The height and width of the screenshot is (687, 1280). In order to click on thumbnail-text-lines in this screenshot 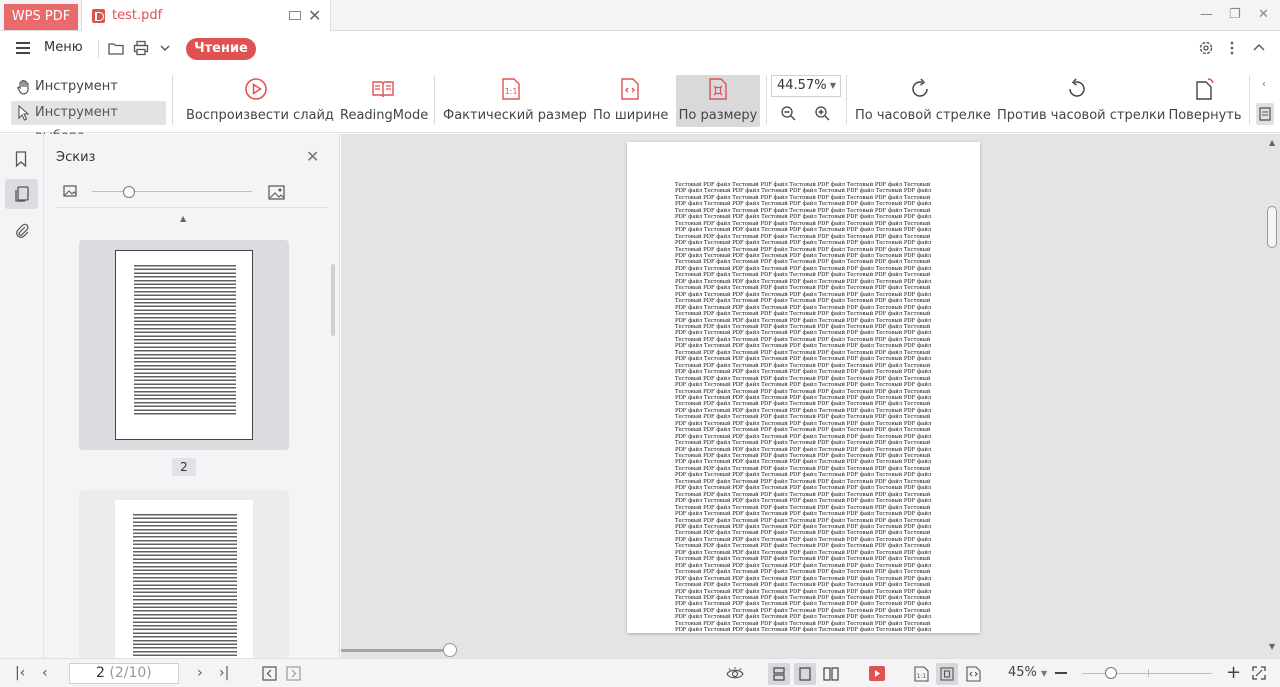, I will do `click(185, 340)`.